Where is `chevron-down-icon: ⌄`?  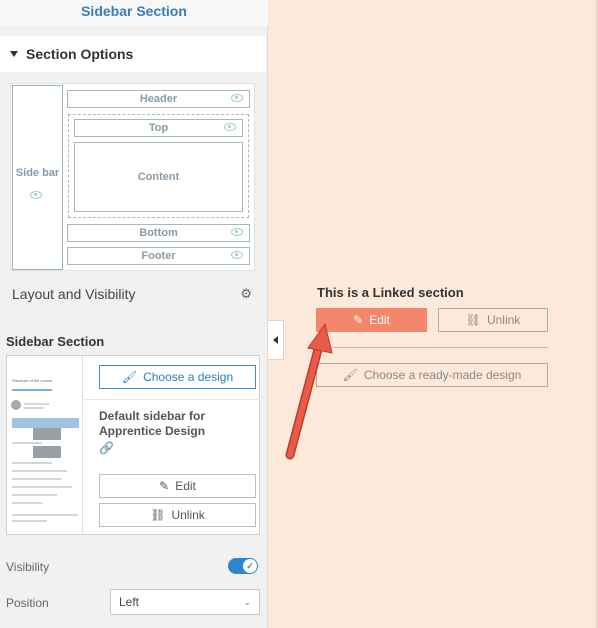
chevron-down-icon: ⌄ is located at coordinates (247, 601).